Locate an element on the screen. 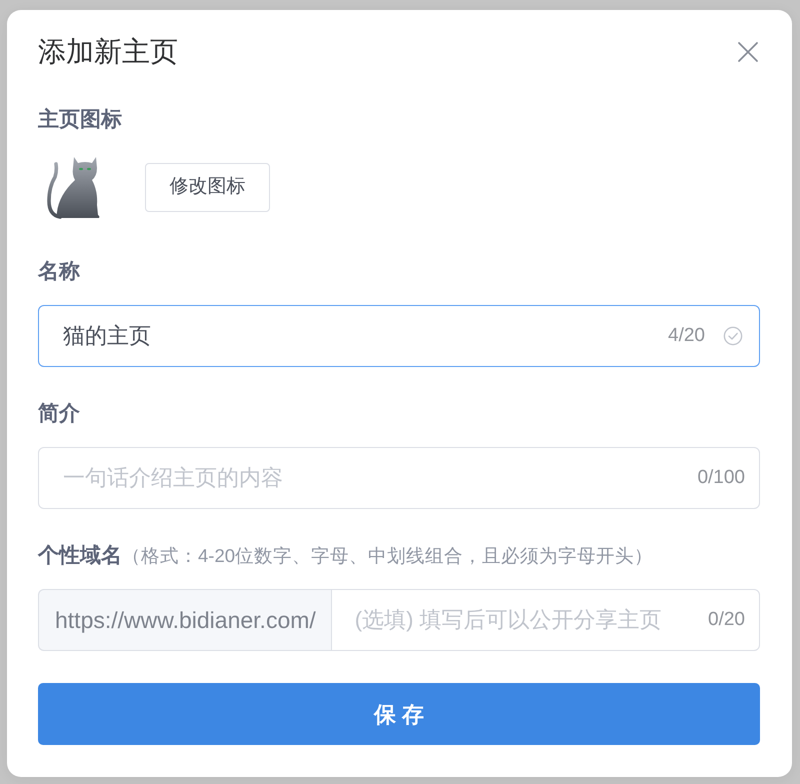 The image size is (800, 784). cat-icon is located at coordinates (73, 187).